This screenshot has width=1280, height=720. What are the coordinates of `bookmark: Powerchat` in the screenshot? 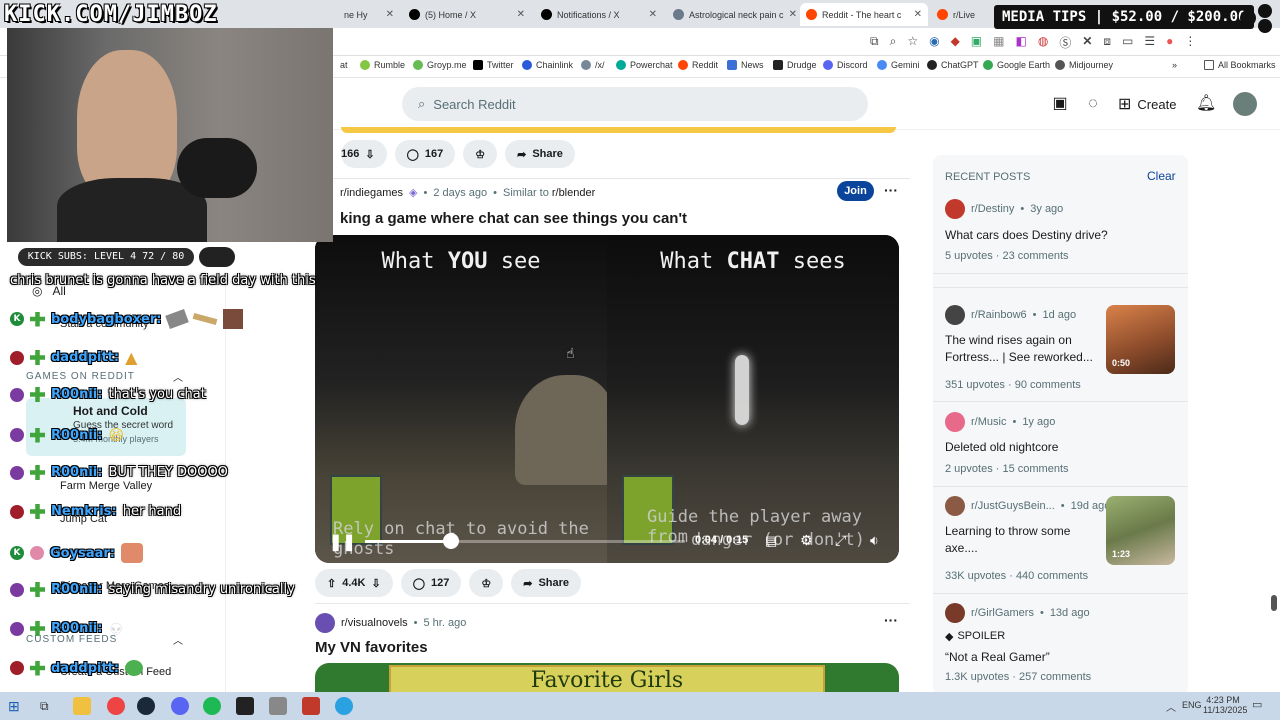 It's located at (644, 65).